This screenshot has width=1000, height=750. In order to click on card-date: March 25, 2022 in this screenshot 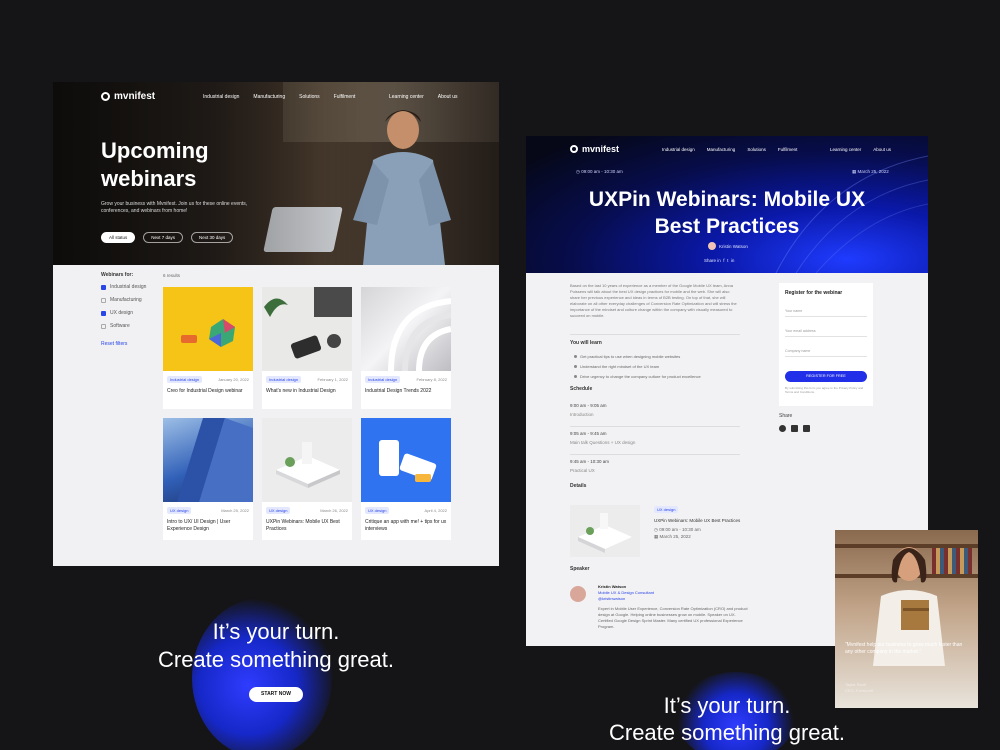, I will do `click(235, 510)`.